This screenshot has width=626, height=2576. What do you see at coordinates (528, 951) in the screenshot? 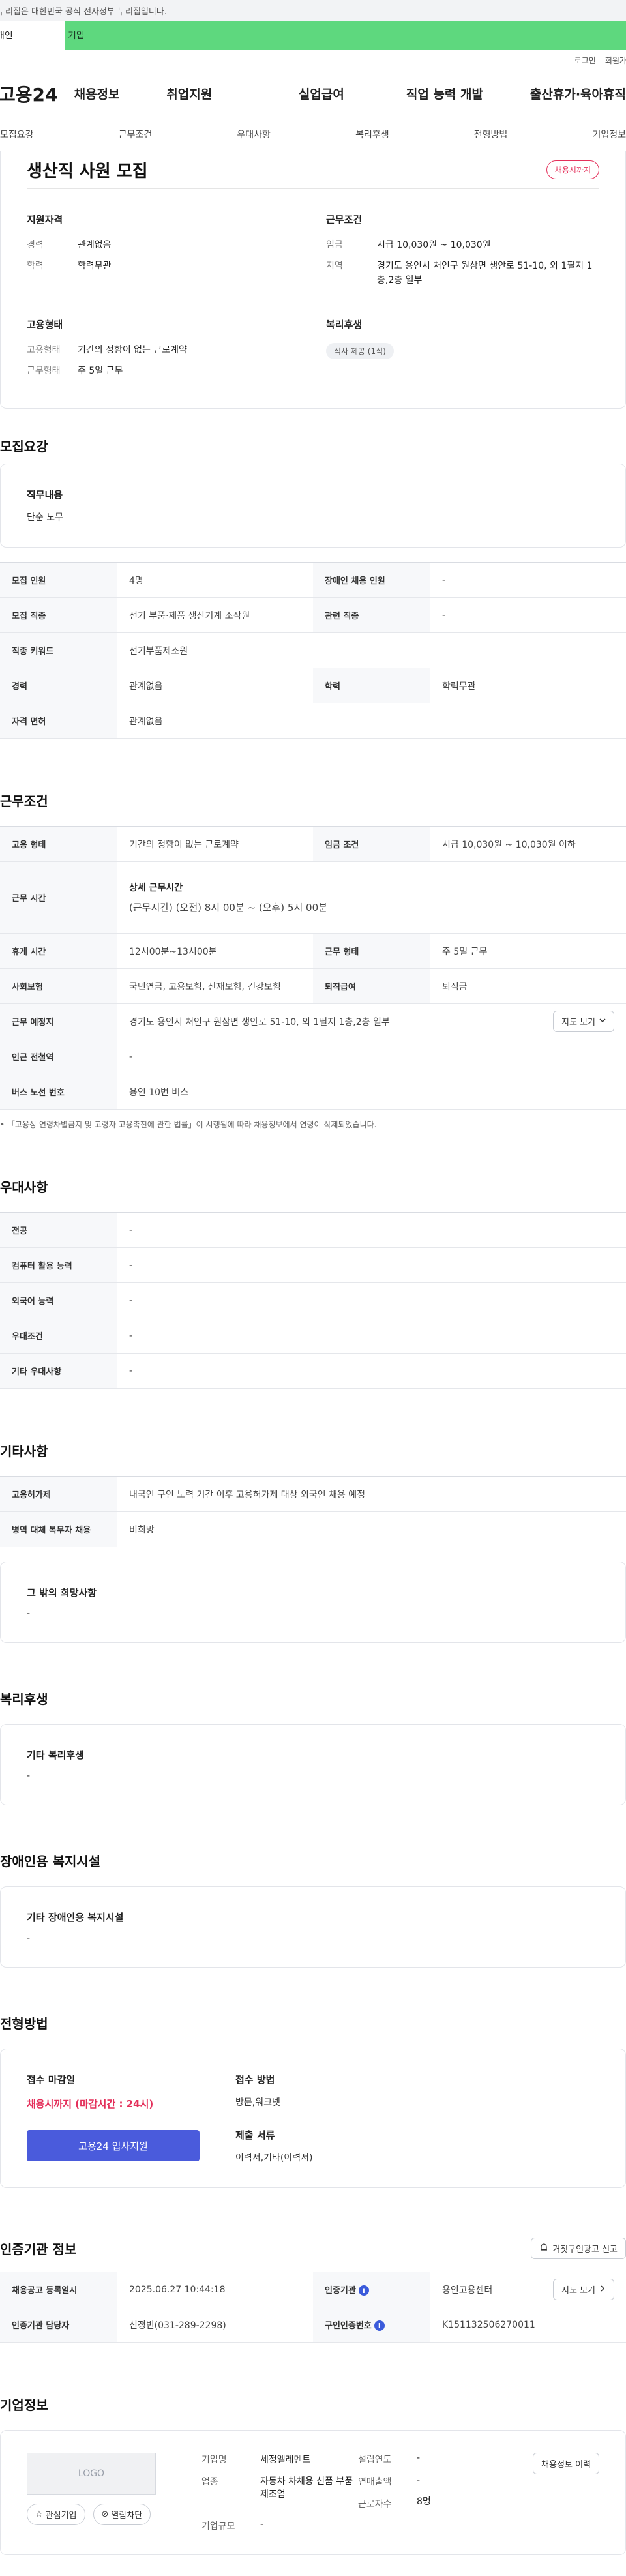
I see `table-value: 주 5일 근무` at bounding box center [528, 951].